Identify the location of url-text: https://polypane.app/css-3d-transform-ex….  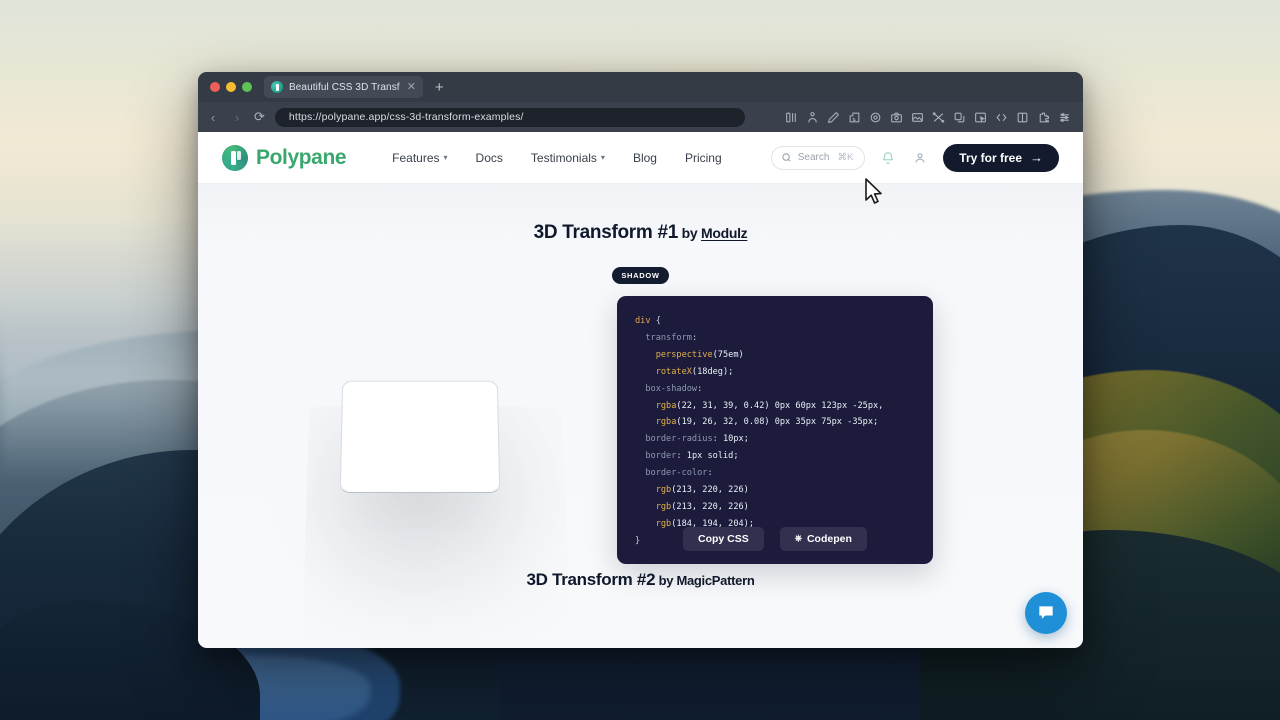
(406, 117).